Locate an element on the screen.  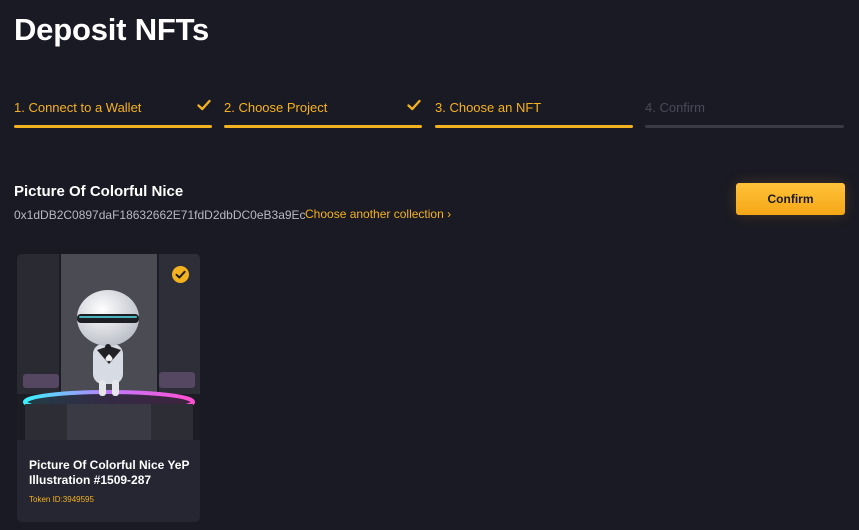
choose-another-collection-label: Choose another collection is located at coordinates (374, 214).